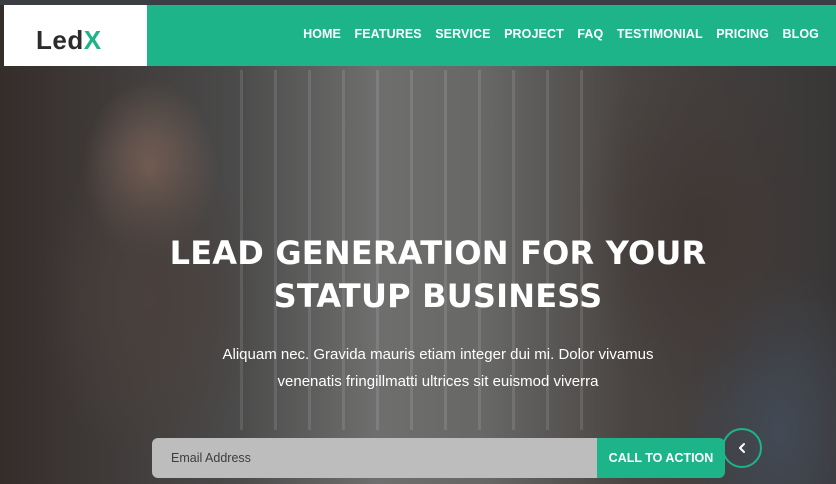  What do you see at coordinates (462, 34) in the screenshot?
I see `nav-service: SERVICE` at bounding box center [462, 34].